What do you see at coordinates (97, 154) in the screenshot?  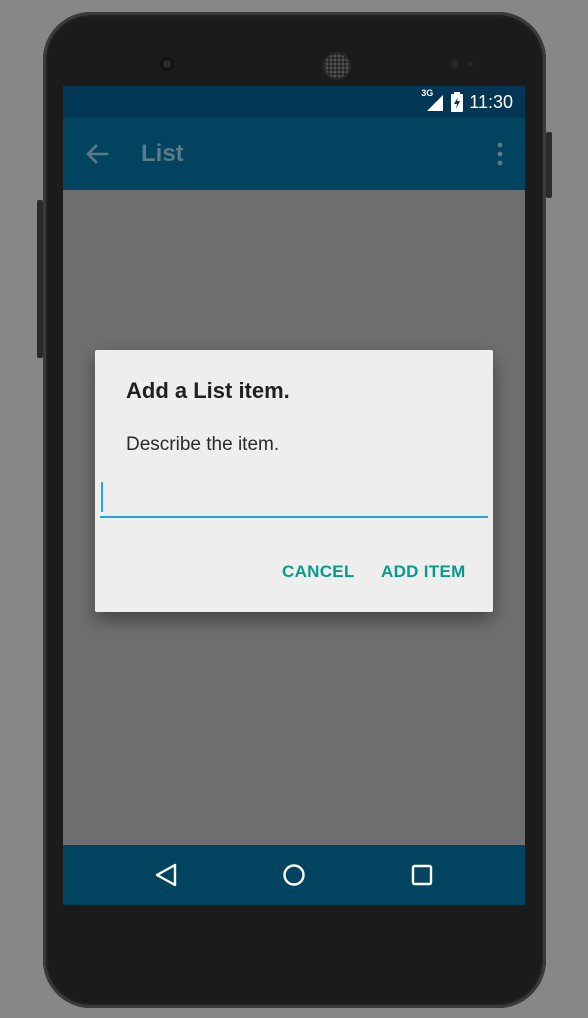 I see `arrow-back-icon` at bounding box center [97, 154].